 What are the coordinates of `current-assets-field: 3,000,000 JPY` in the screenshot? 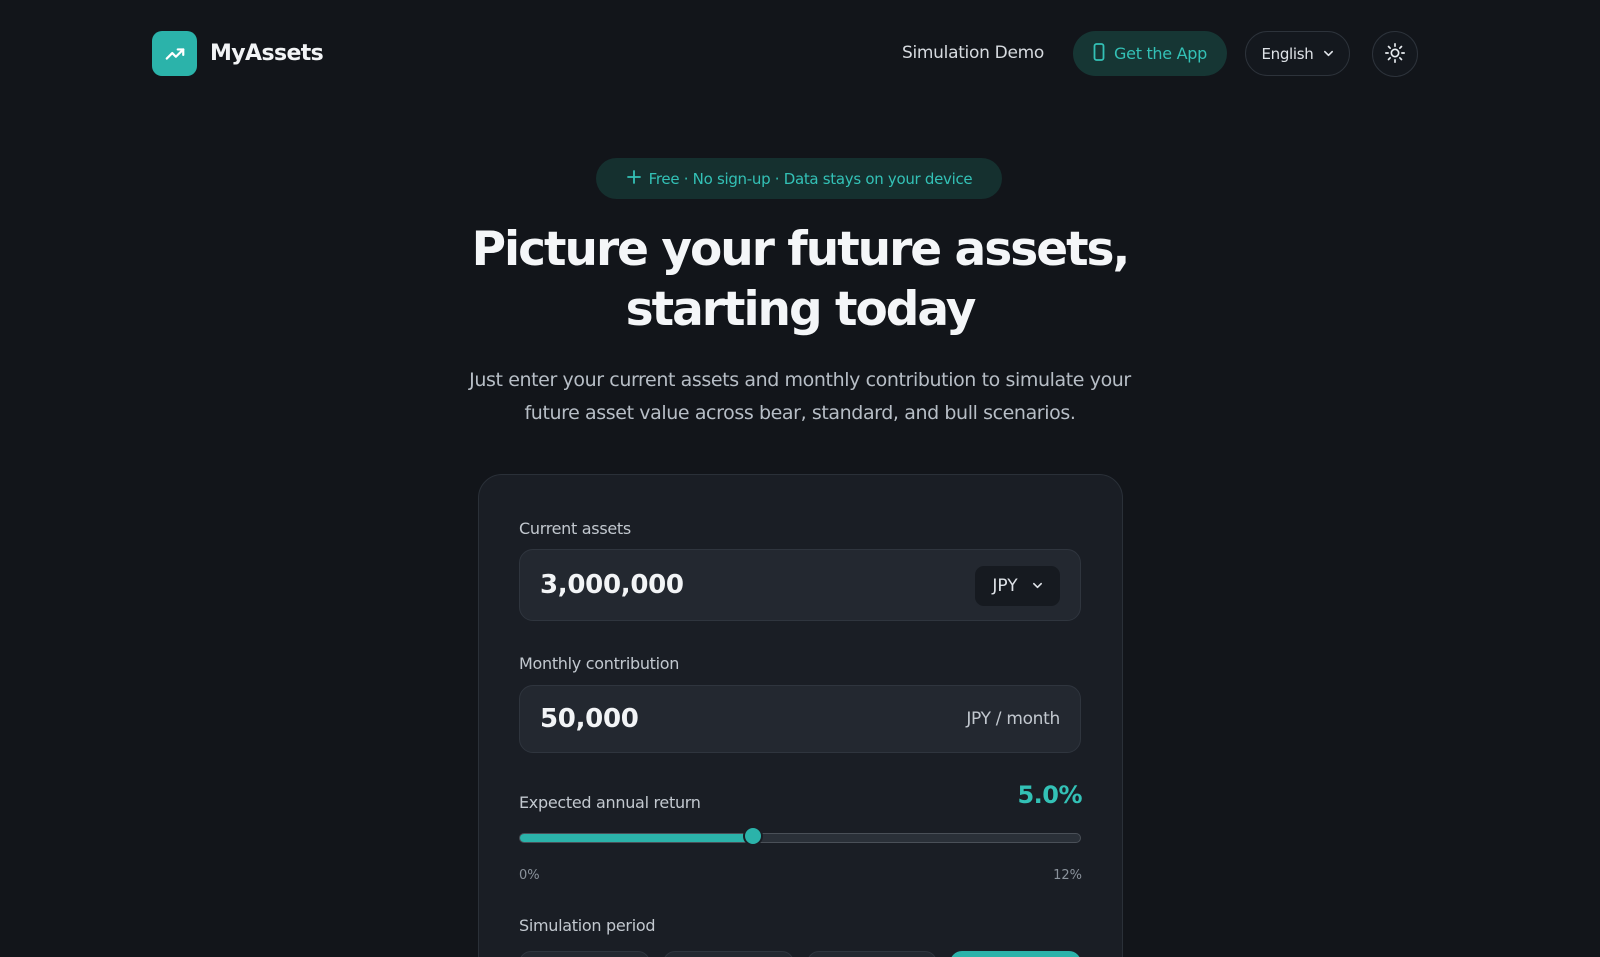 It's located at (800, 585).